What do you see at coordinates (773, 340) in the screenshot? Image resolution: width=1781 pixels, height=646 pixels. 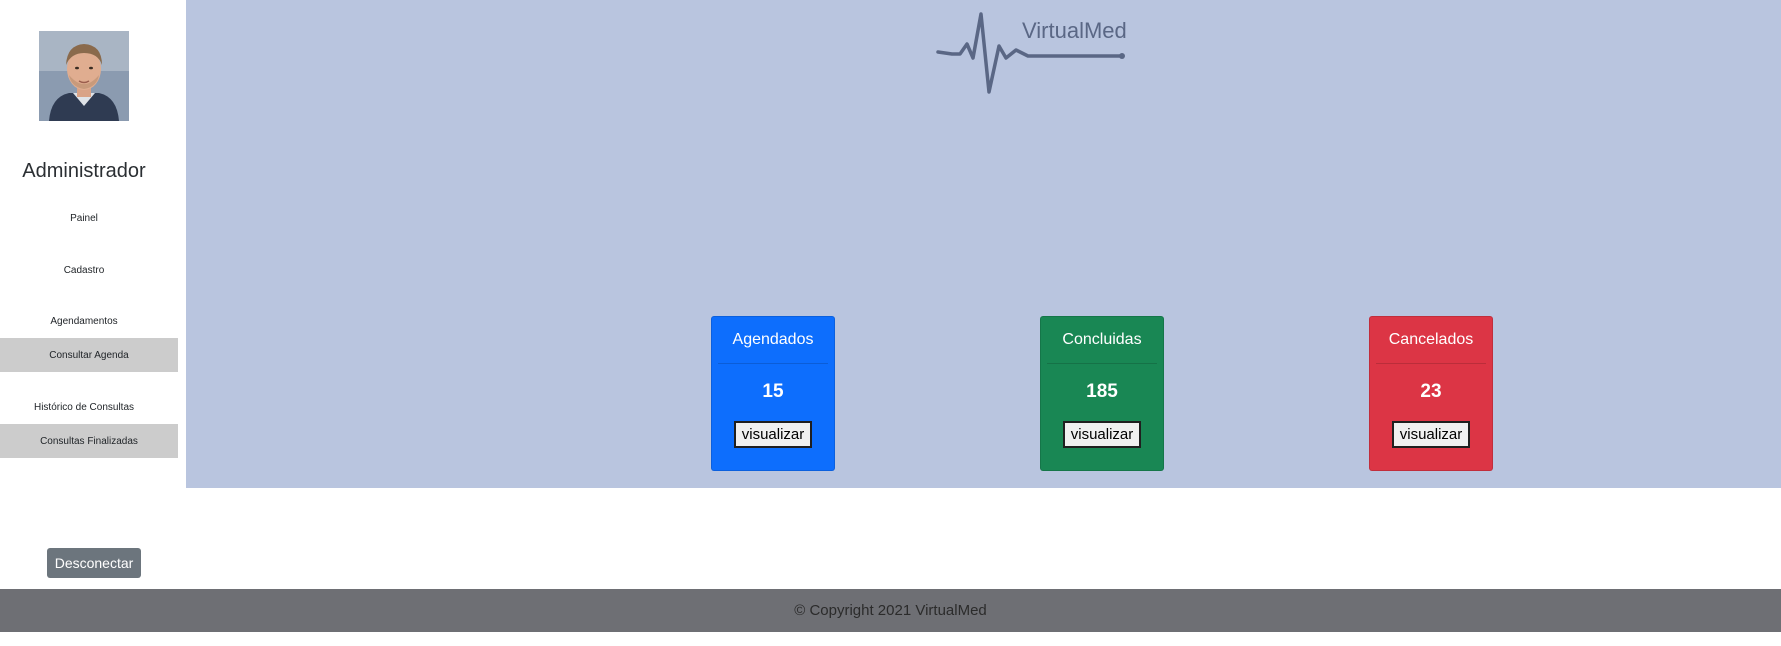 I see `card-title: Agendados` at bounding box center [773, 340].